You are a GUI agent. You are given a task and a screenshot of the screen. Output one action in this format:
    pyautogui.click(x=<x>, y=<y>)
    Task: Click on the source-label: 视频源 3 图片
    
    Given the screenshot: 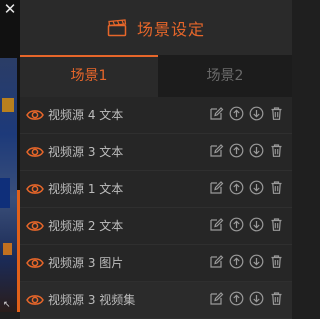 What is the action you would take?
    pyautogui.click(x=86, y=263)
    